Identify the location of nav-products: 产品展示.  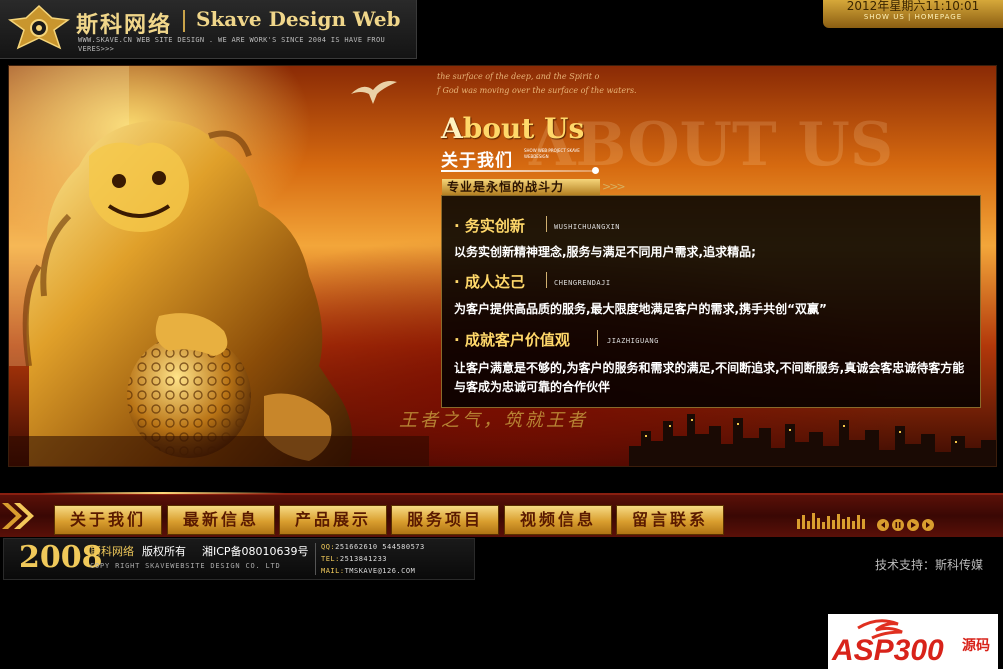
(333, 520).